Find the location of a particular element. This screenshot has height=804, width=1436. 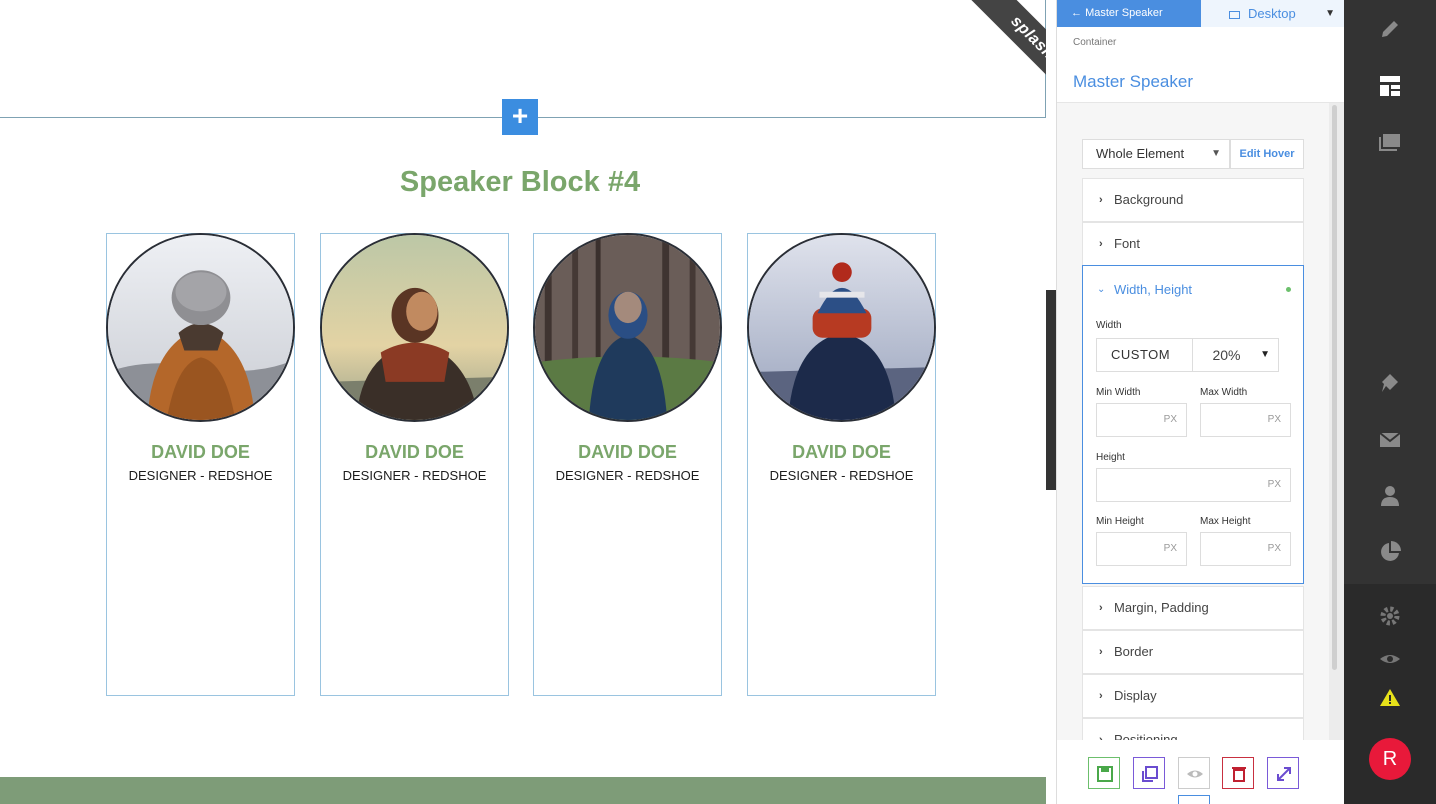

panel-actions is located at coordinates (1201, 772).